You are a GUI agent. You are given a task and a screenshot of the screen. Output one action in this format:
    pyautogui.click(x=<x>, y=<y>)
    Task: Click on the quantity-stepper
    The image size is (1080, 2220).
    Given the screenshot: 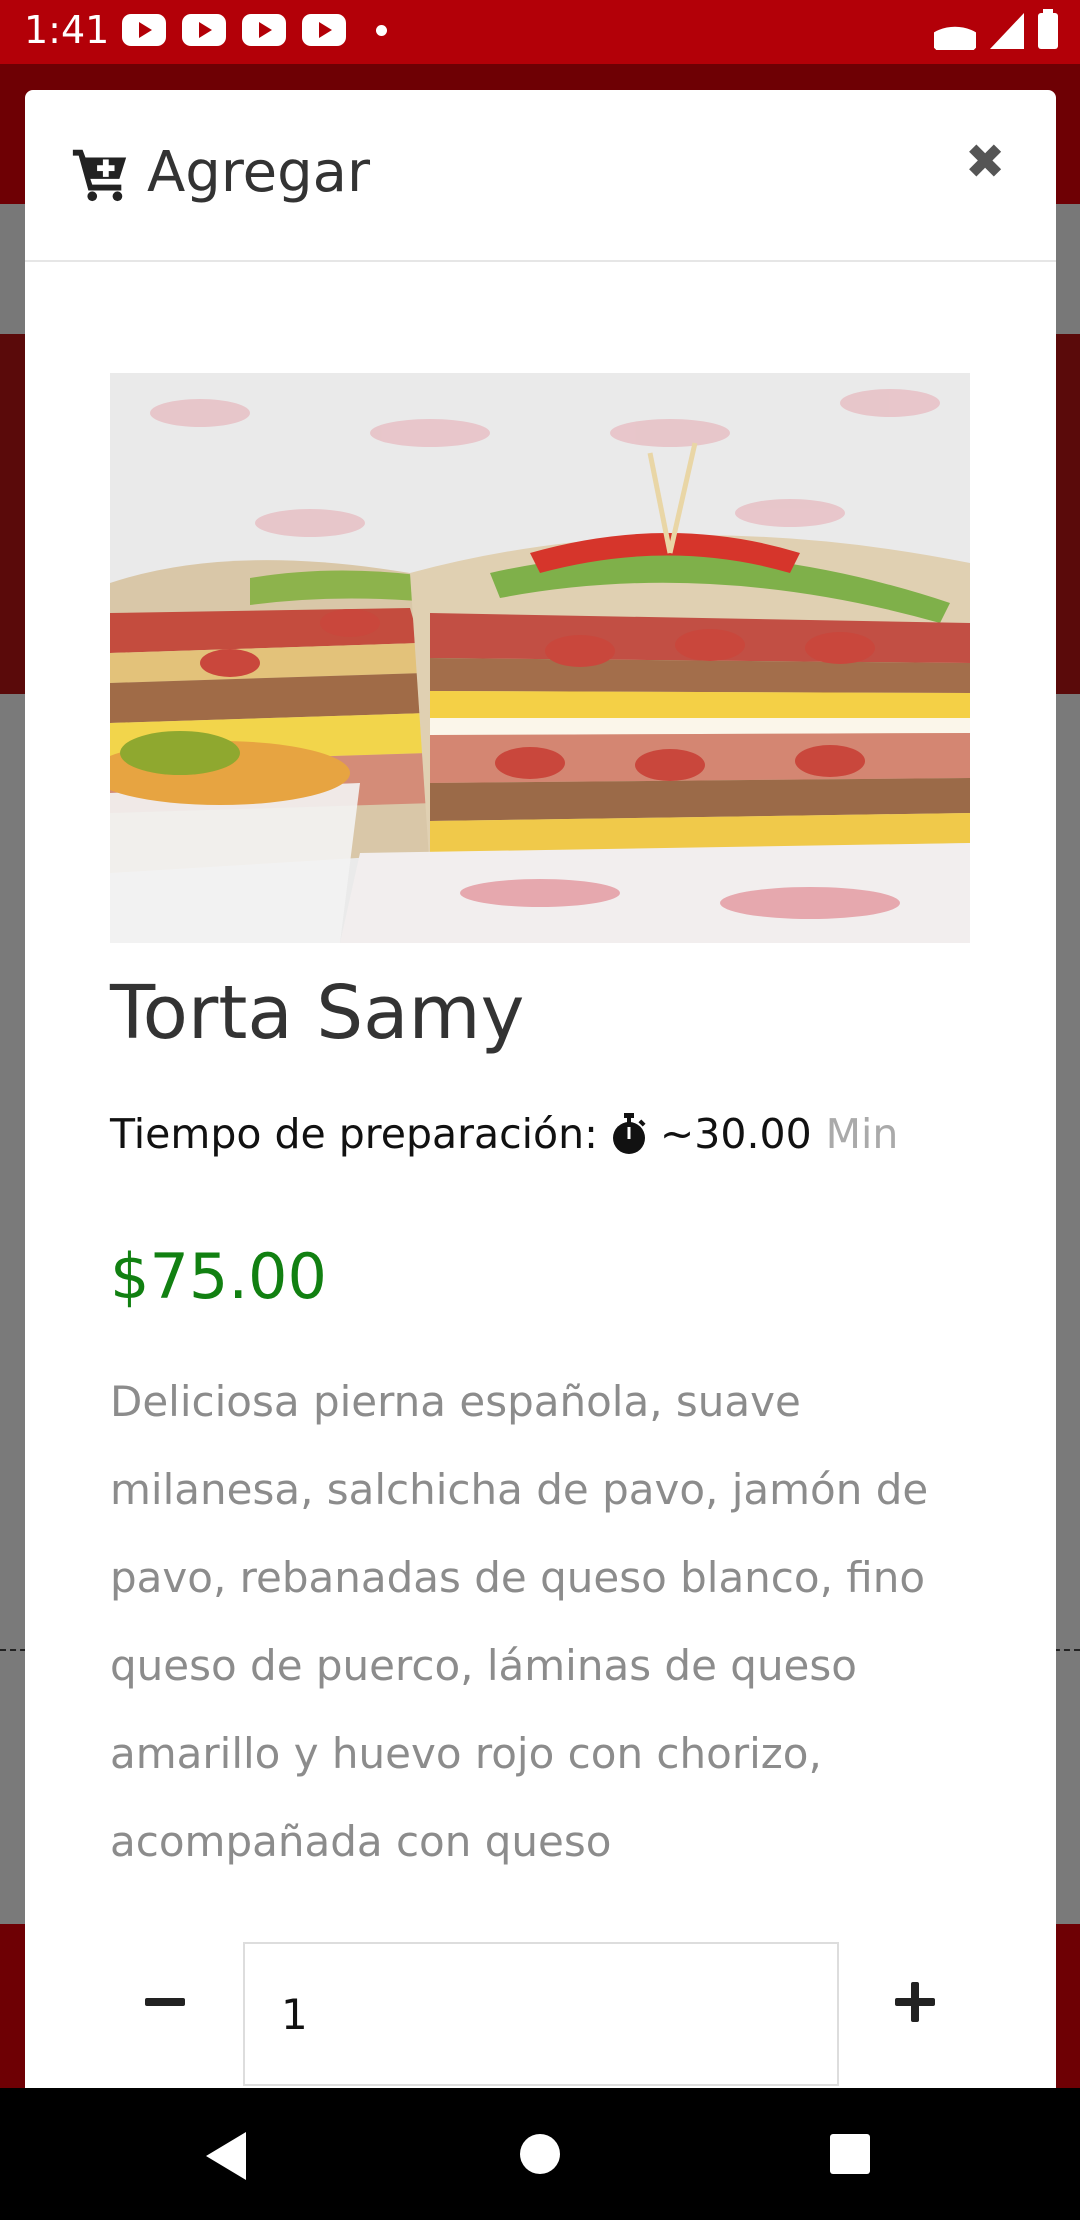 What is the action you would take?
    pyautogui.click(x=540, y=2016)
    